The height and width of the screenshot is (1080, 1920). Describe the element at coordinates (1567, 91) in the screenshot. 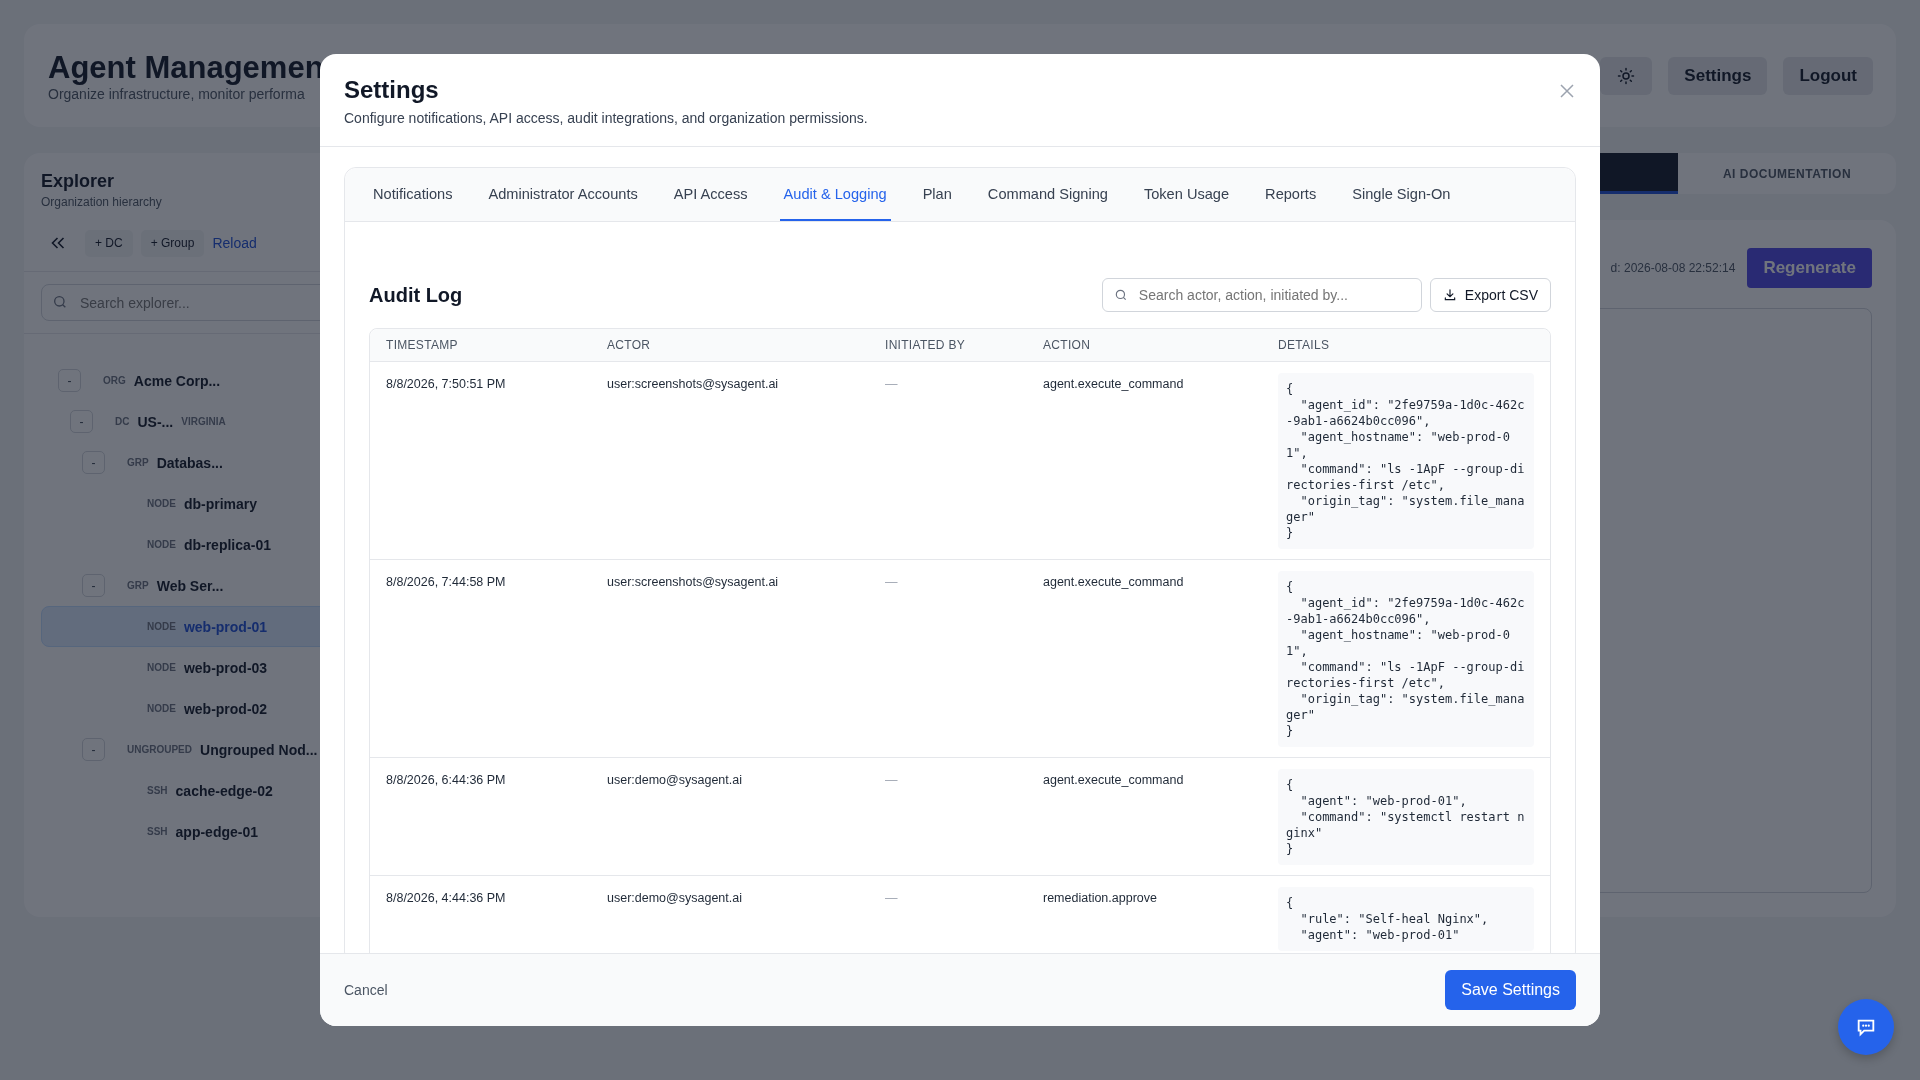

I see `close-icon` at that location.